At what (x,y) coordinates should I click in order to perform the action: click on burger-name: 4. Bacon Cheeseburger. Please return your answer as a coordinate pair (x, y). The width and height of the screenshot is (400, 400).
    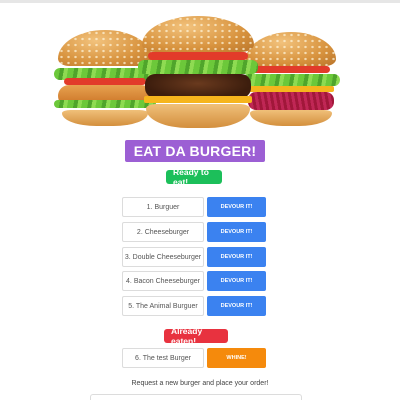
    Looking at the image, I should click on (163, 281).